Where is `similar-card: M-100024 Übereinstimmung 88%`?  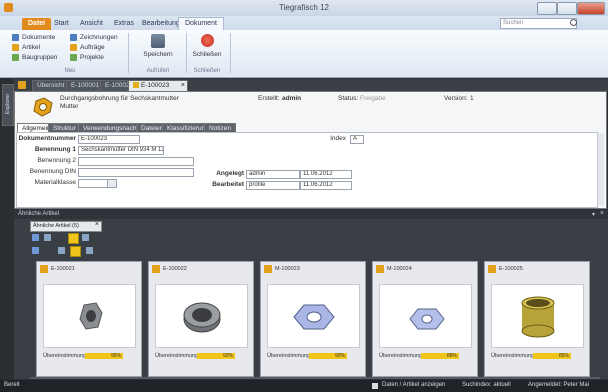 similar-card: M-100024 Übereinstimmung 88% is located at coordinates (425, 319).